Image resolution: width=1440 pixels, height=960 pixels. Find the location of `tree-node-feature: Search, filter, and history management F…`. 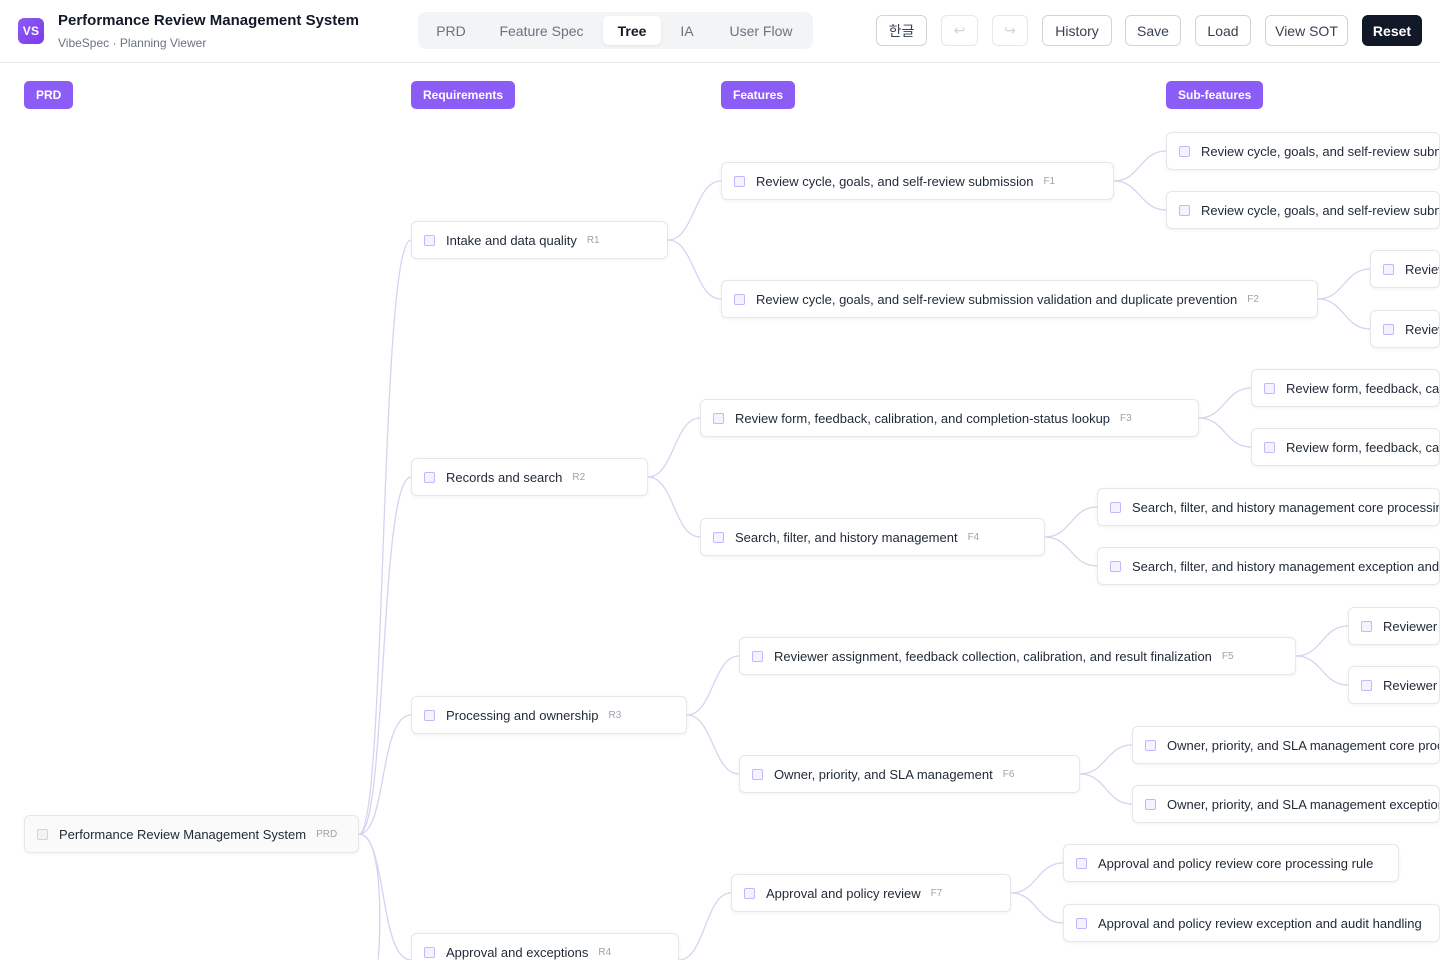

tree-node-feature: Search, filter, and history management F… is located at coordinates (872, 537).